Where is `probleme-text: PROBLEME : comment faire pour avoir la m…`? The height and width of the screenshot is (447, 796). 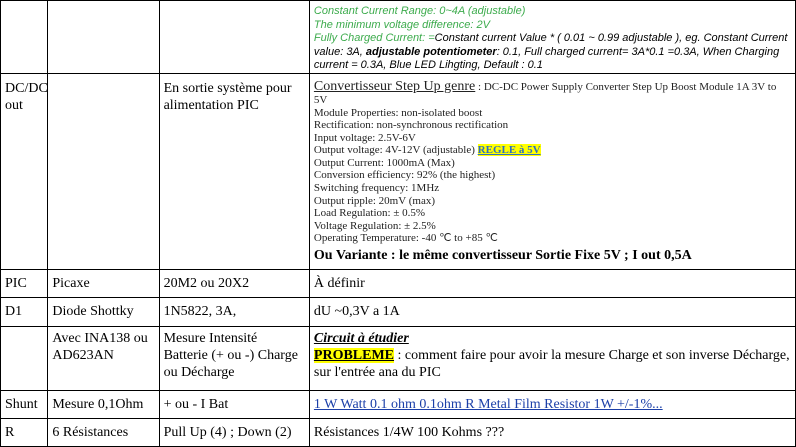
probleme-text: PROBLEME : comment faire pour avoir la m… is located at coordinates (552, 364).